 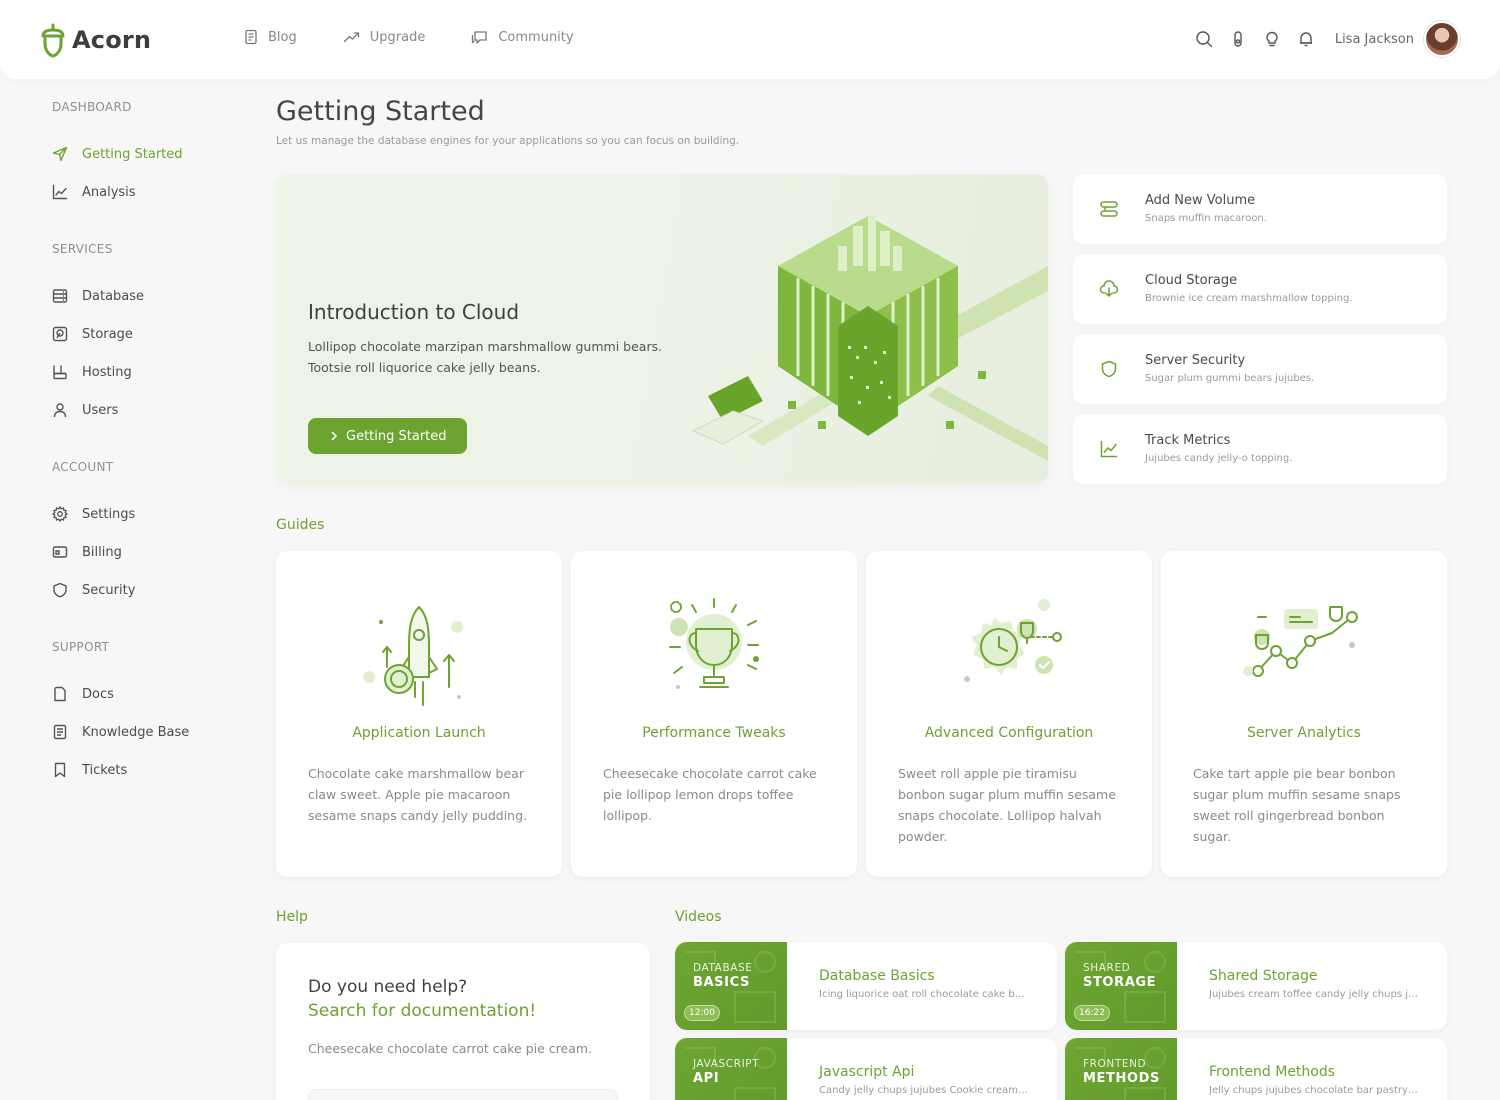 What do you see at coordinates (726, 1064) in the screenshot?
I see `video-thumb-line1: JAVASCRIPT` at bounding box center [726, 1064].